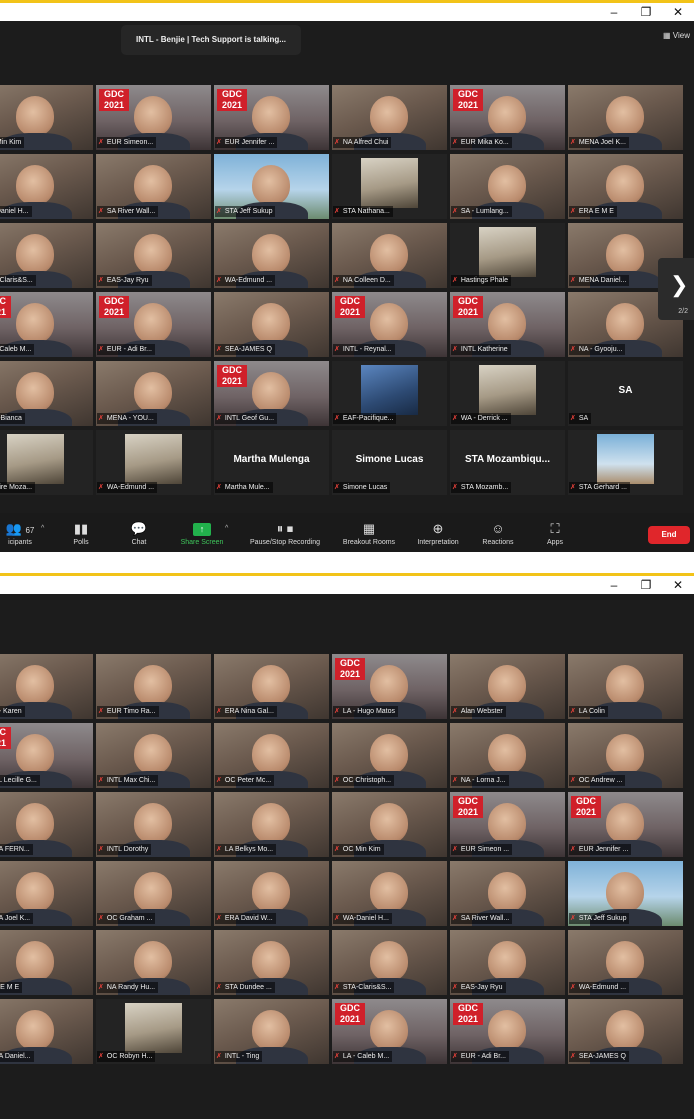  I want to click on participant-tile: ✗RA E M E, so click(46, 962).